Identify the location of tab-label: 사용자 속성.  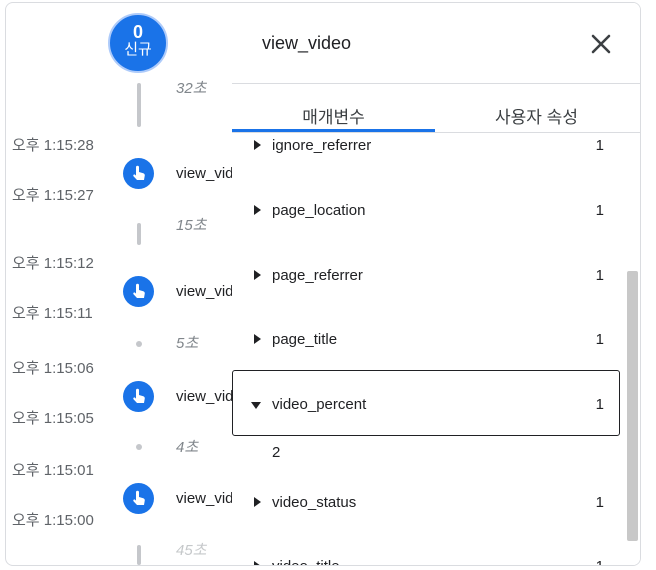
(536, 117).